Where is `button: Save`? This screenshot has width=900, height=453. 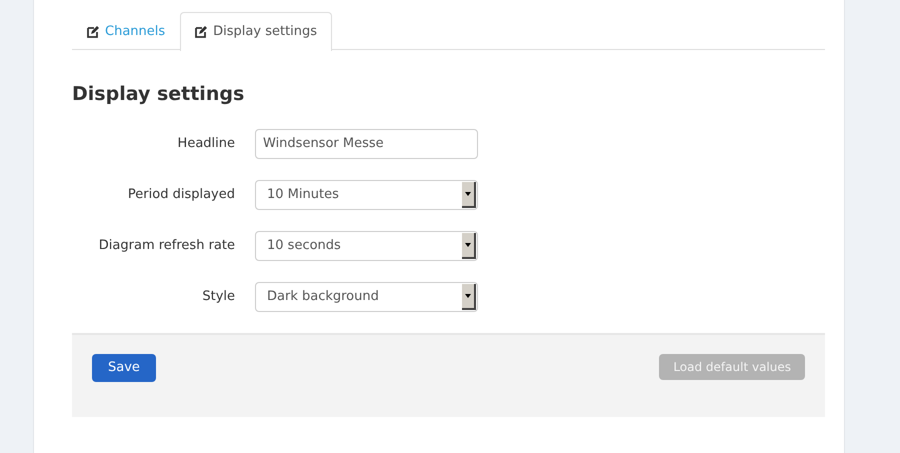
button: Save is located at coordinates (124, 368).